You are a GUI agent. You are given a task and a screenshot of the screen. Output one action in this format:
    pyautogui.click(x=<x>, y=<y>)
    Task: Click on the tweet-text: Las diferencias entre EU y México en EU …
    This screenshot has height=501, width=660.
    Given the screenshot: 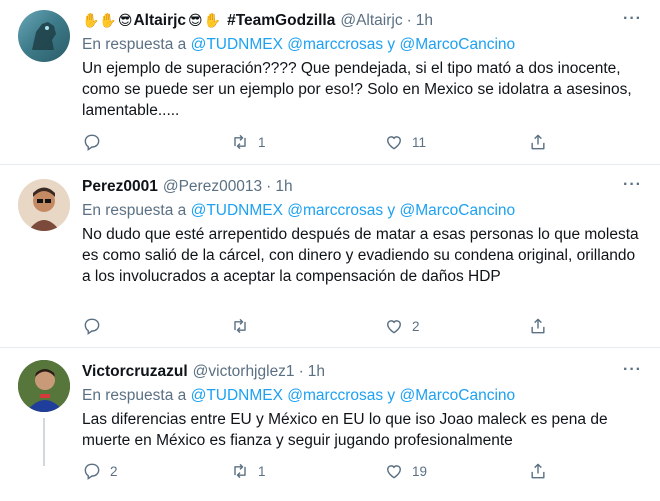 What is the action you would take?
    pyautogui.click(x=345, y=430)
    